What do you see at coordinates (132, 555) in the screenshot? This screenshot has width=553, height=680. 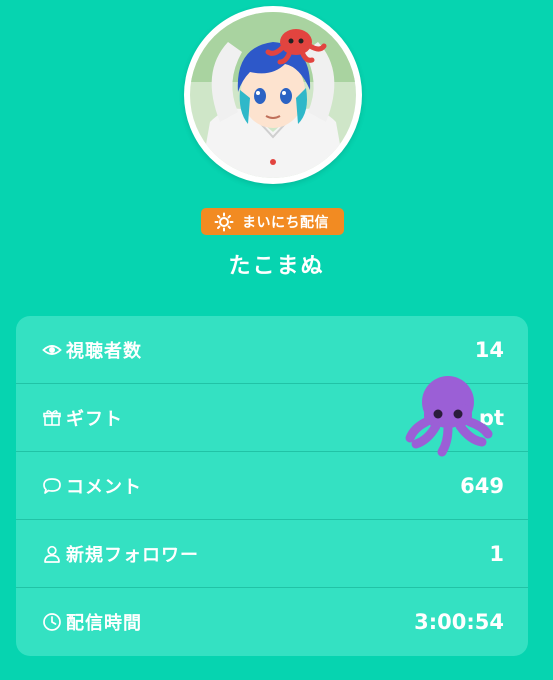 I see `stat-label: 新規フォロワー` at bounding box center [132, 555].